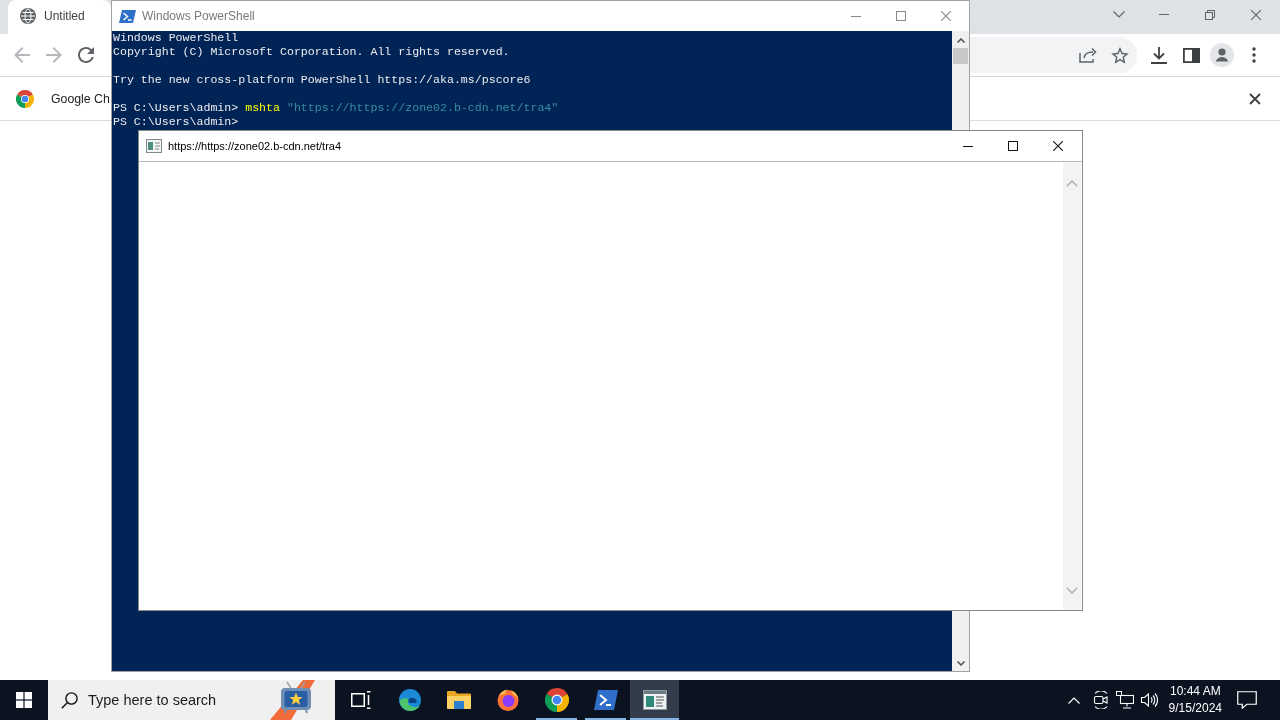 The image size is (1280, 720). I want to click on window-title: https://https://zone02.b-cdn.net/tra4, so click(255, 146).